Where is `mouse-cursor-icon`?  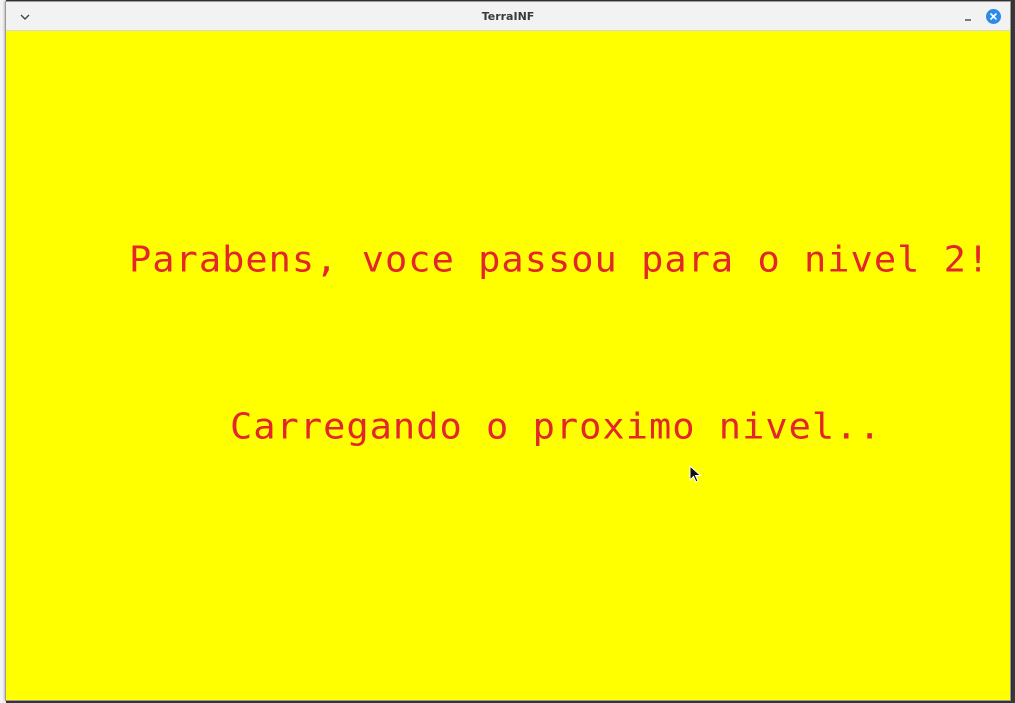 mouse-cursor-icon is located at coordinates (696, 474).